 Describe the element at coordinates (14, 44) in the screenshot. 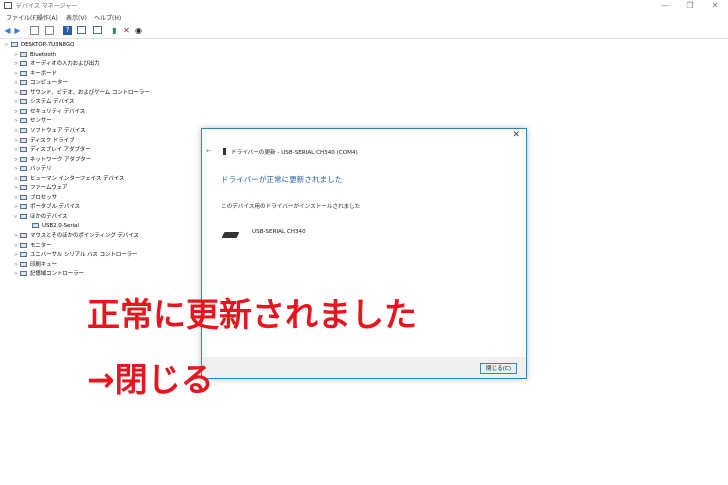

I see `computer-icon` at that location.